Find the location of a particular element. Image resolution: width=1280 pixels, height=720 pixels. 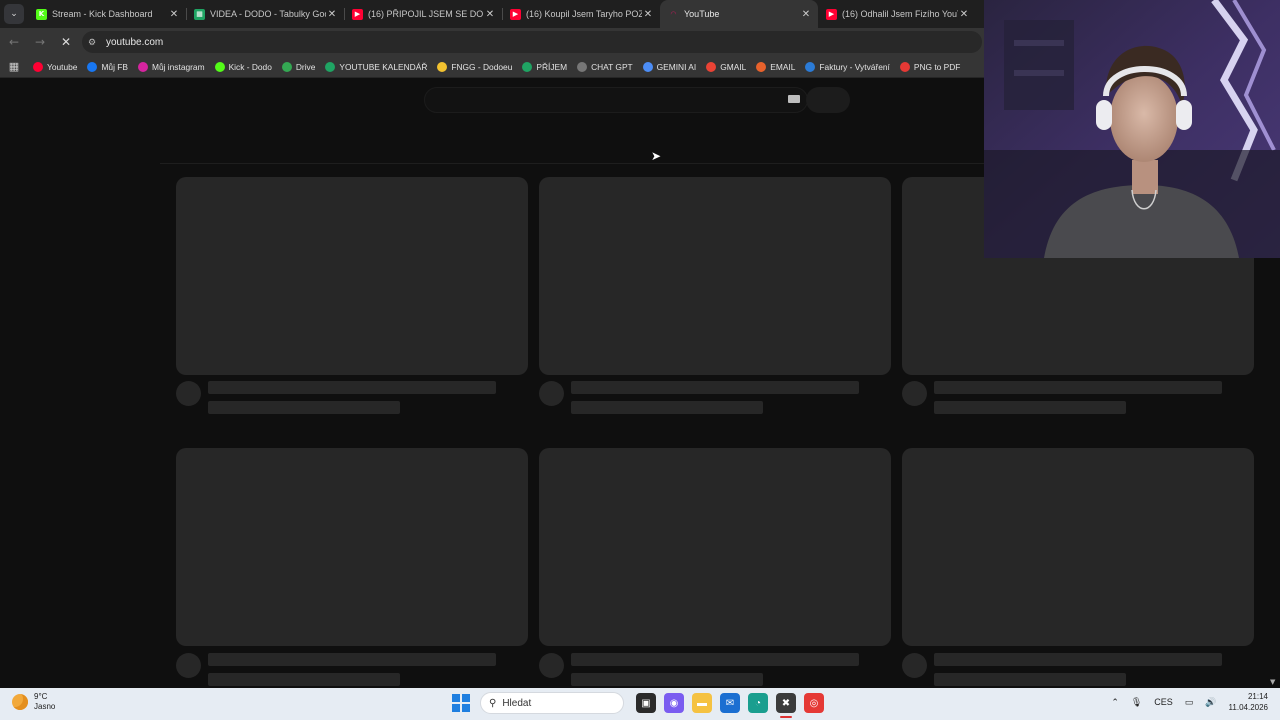

bookmark-item: PNG to PDF is located at coordinates (930, 66).